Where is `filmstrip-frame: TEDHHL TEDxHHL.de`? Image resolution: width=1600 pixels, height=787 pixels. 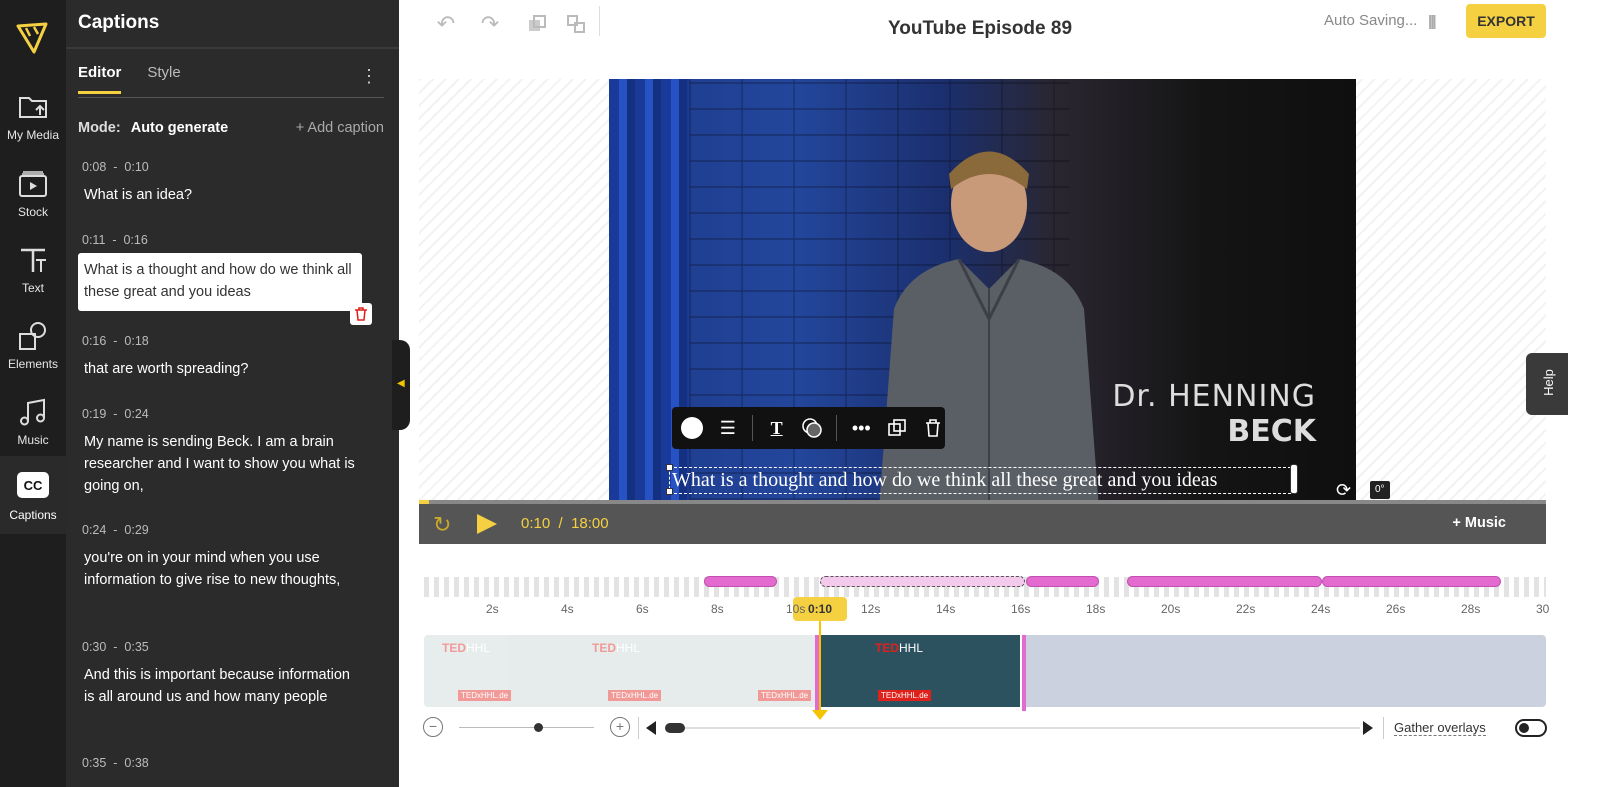 filmstrip-frame: TEDHHL TEDxHHL.de is located at coordinates (649, 671).